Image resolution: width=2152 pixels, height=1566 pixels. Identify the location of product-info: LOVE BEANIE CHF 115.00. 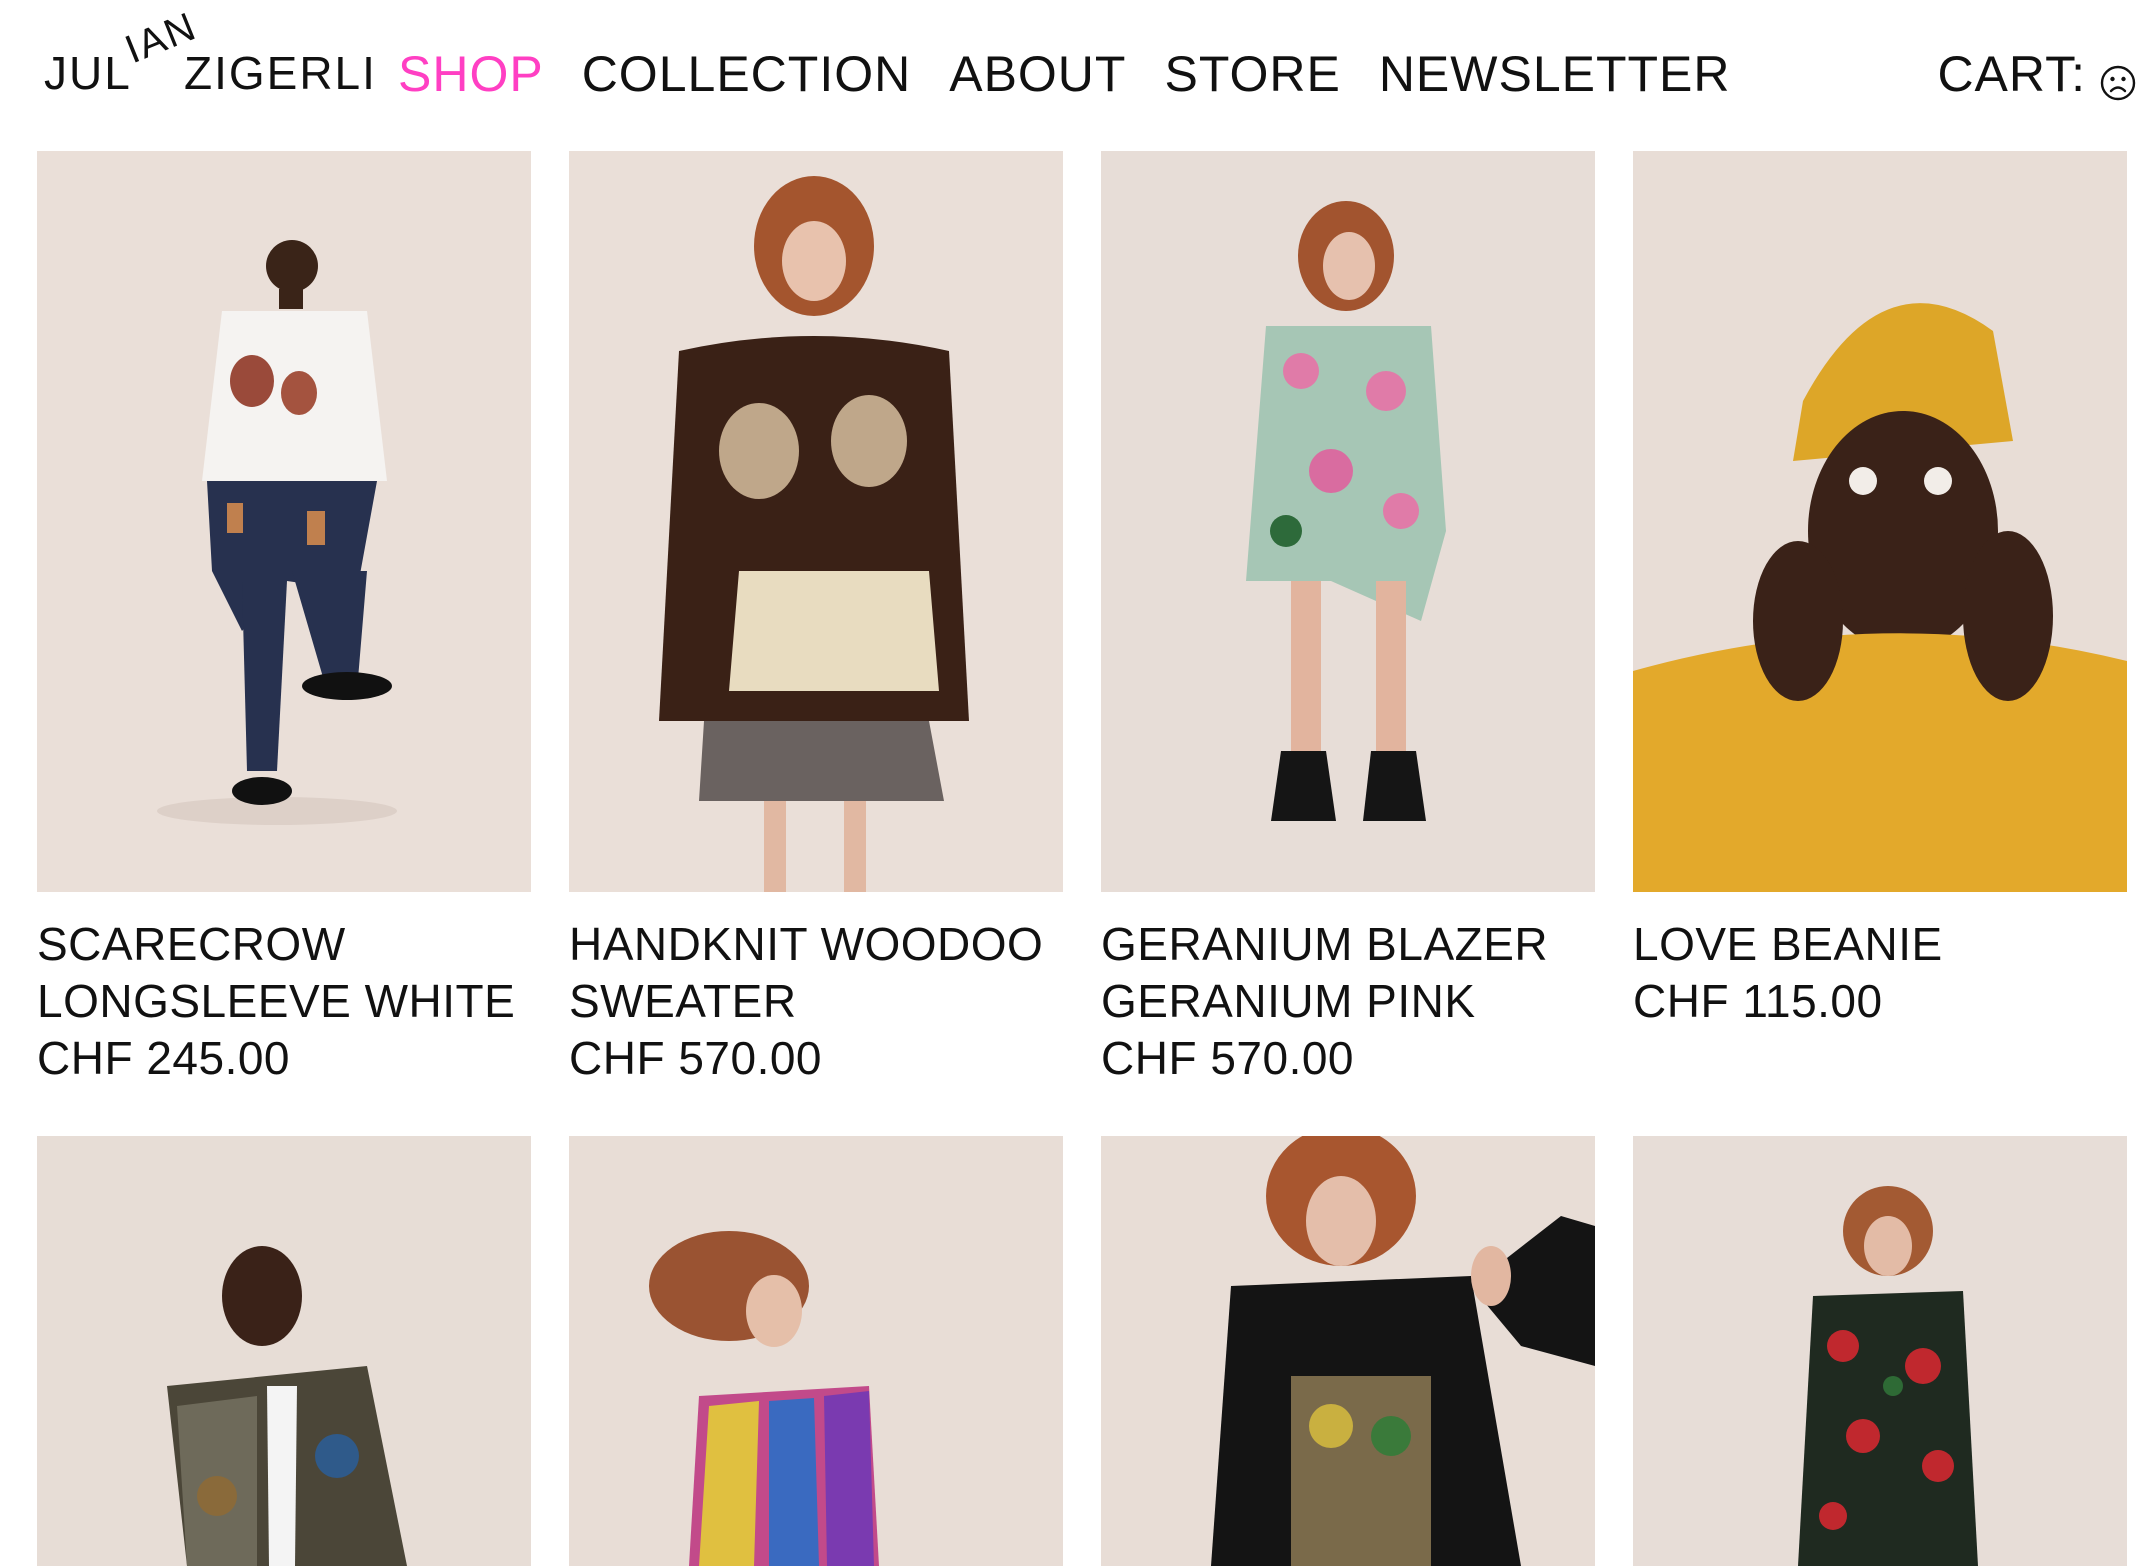
(1880, 961).